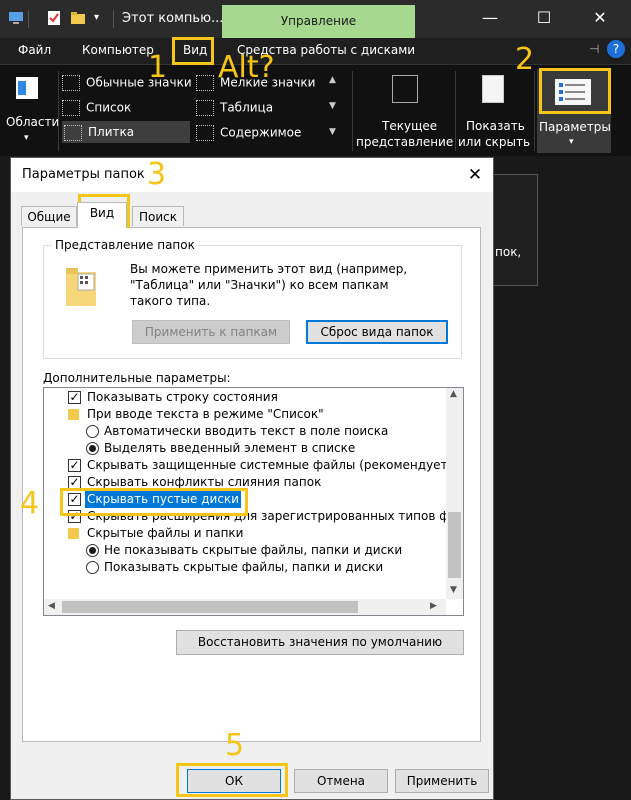 This screenshot has height=800, width=631. What do you see at coordinates (405, 142) in the screenshot?
I see `current-view-label-2: представление` at bounding box center [405, 142].